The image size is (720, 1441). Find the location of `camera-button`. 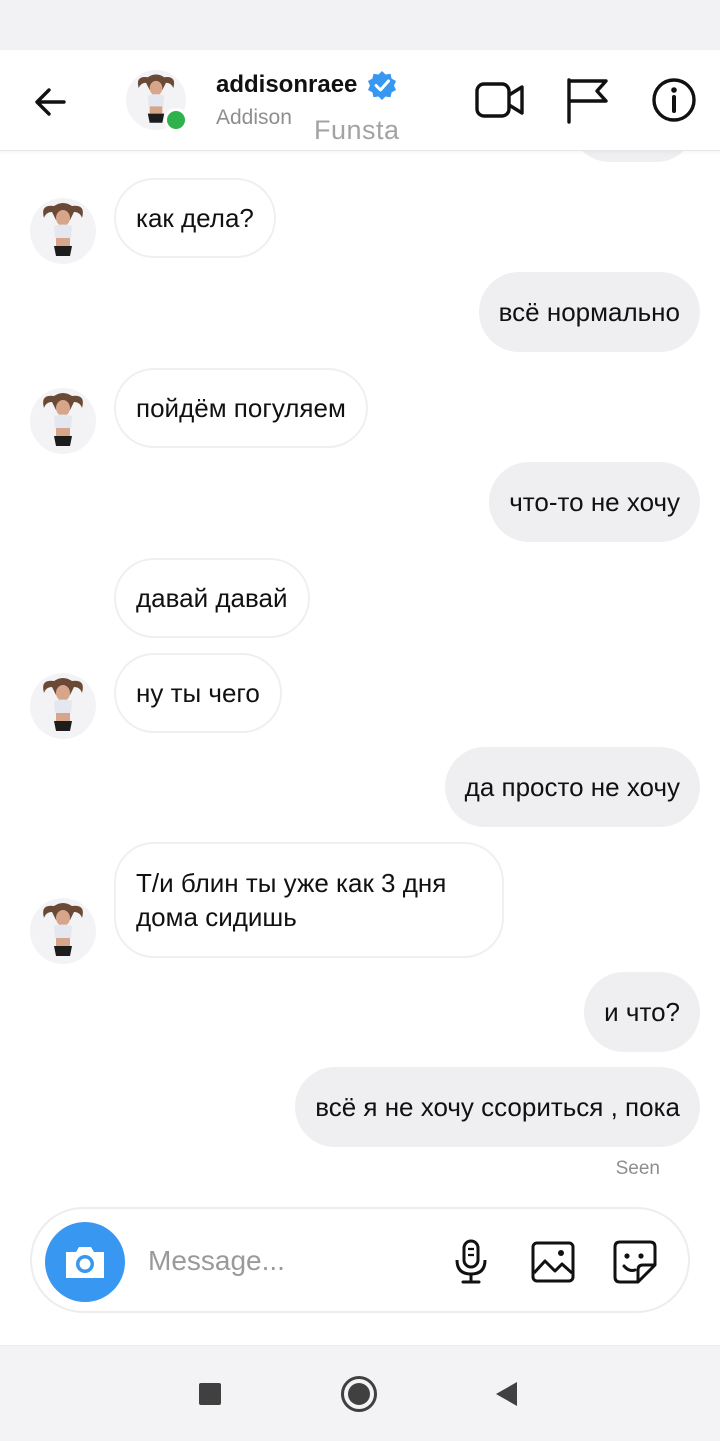

camera-button is located at coordinates (85, 1262).